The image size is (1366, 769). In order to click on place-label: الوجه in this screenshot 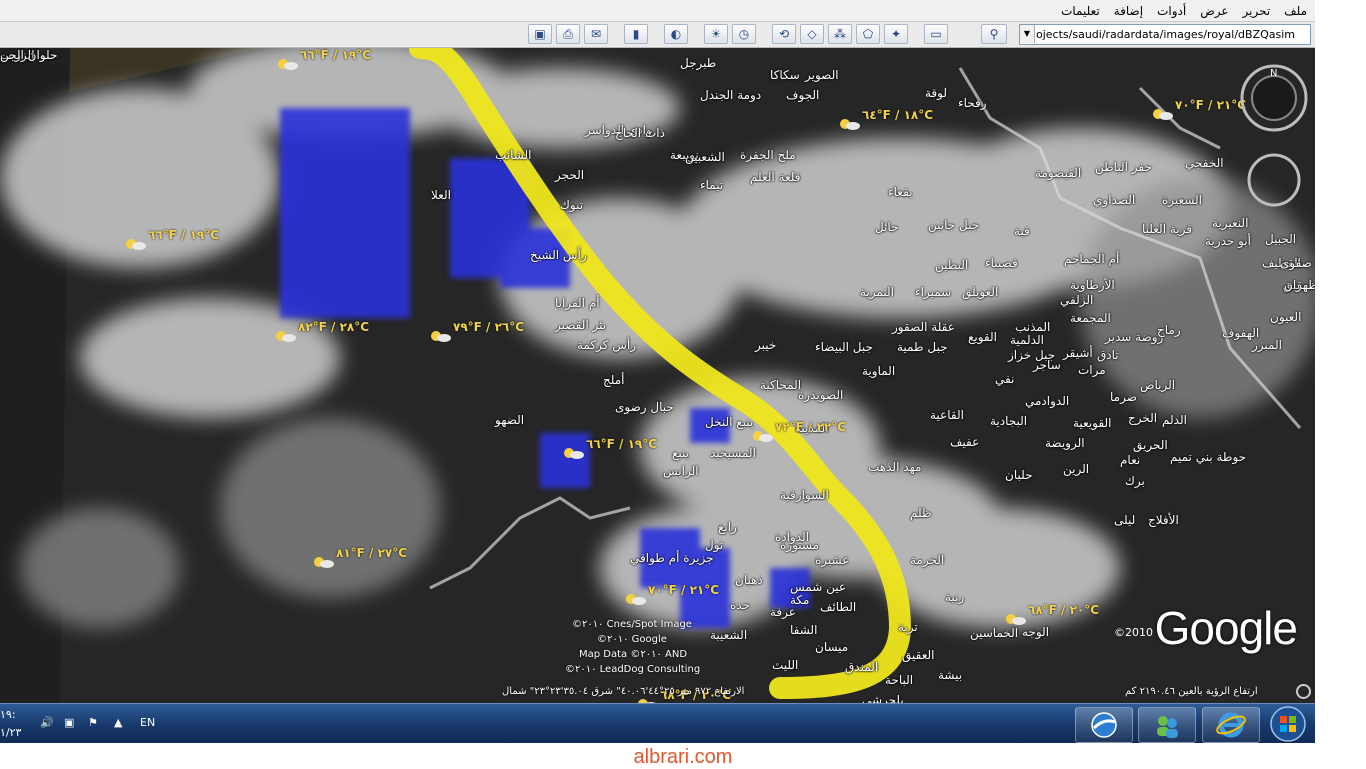, I will do `click(1035, 632)`.